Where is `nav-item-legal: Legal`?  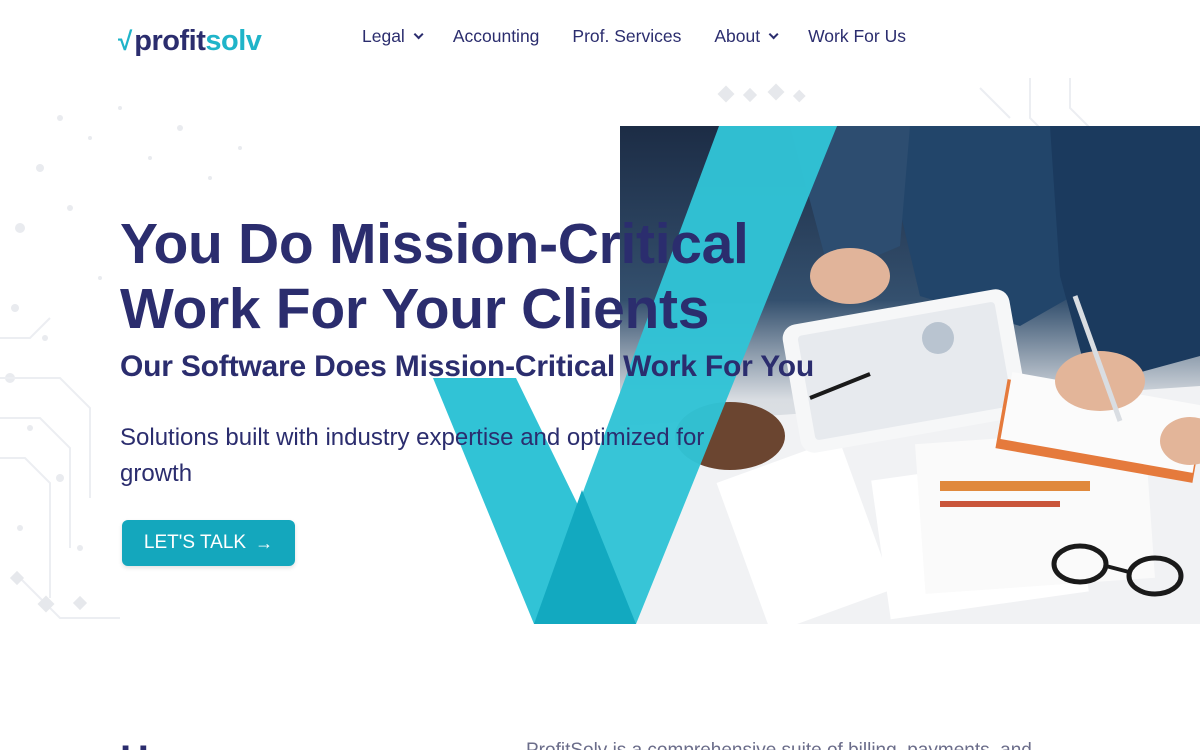
nav-item-legal: Legal is located at coordinates (393, 36).